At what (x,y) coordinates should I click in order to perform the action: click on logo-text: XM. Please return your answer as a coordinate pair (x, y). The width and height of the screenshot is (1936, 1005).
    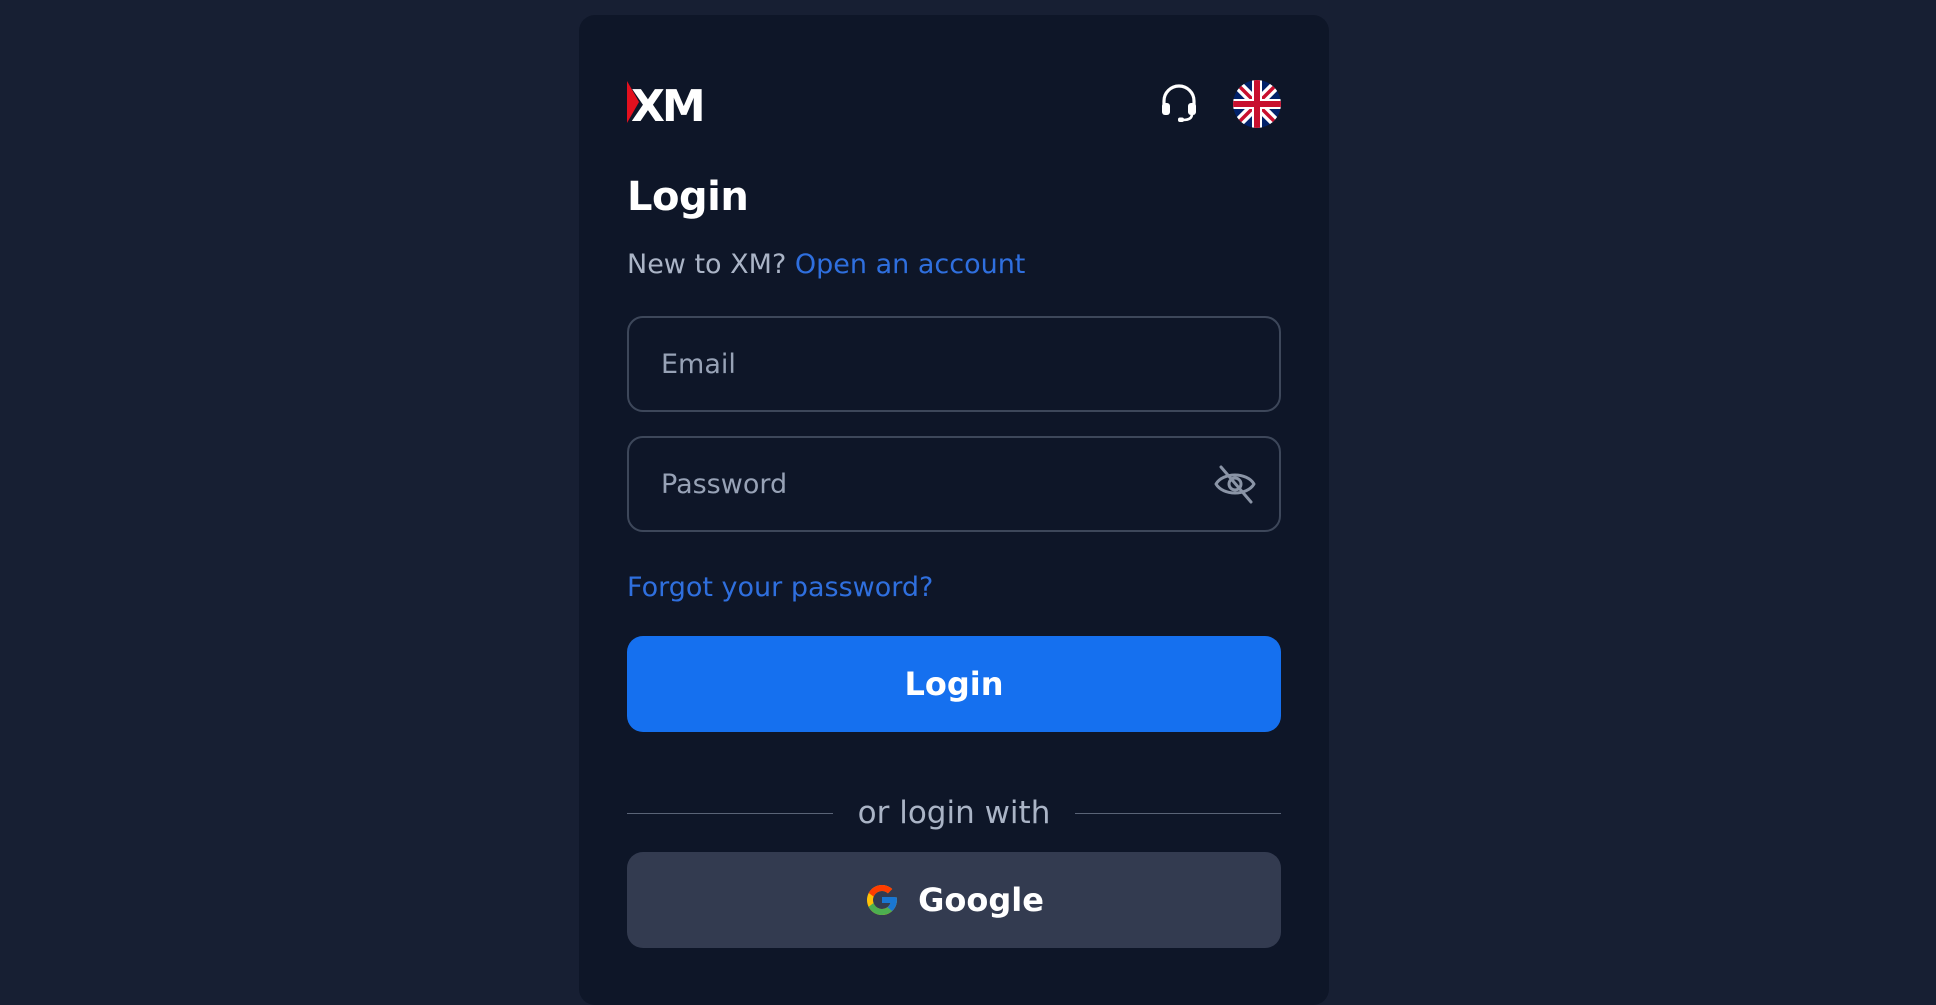
    Looking at the image, I should click on (667, 102).